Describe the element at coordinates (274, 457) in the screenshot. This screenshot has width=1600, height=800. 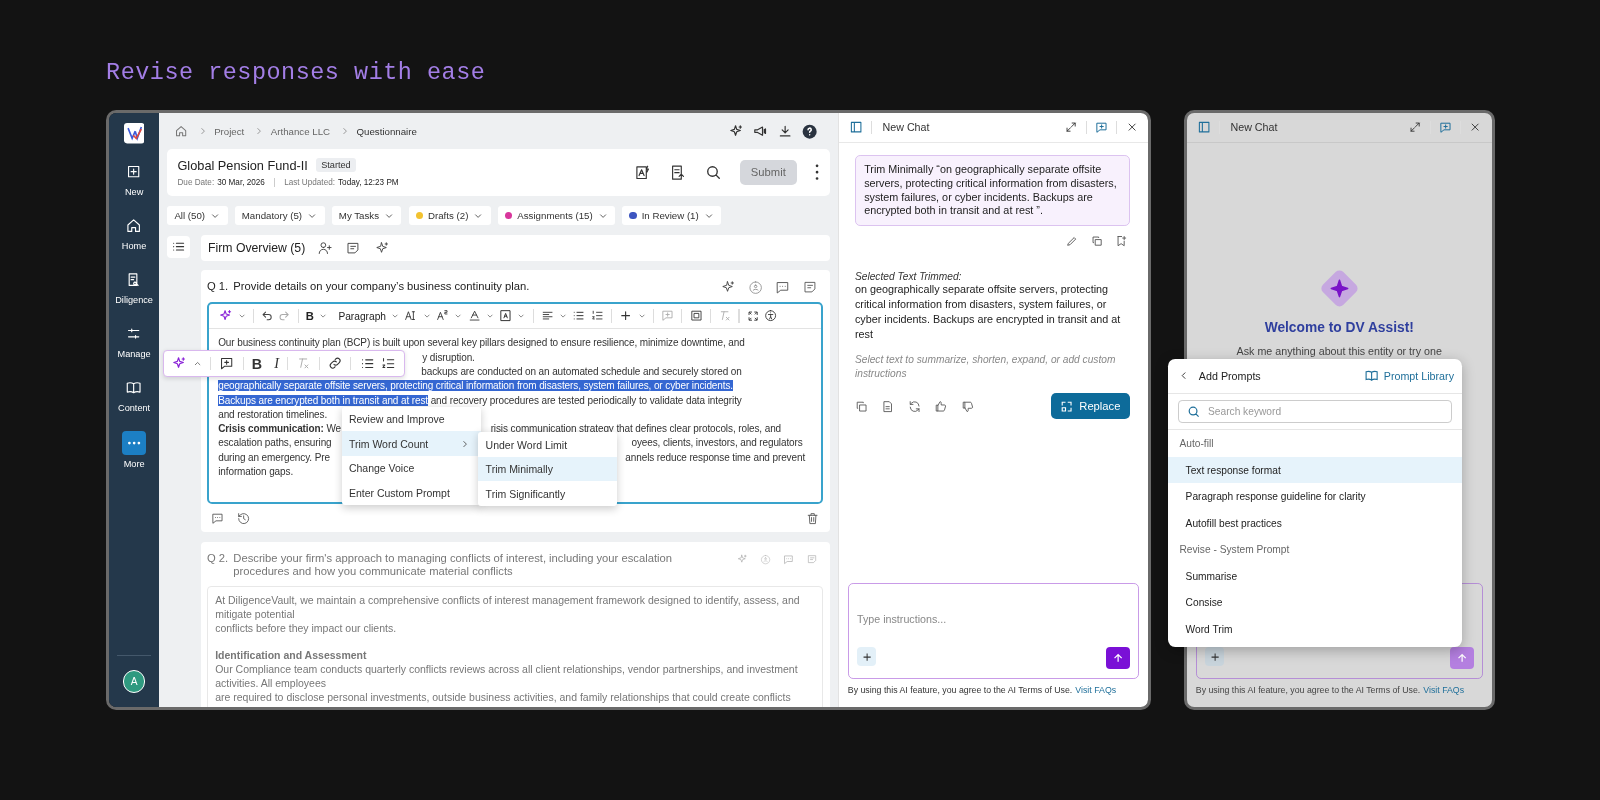
I see `answer-text: during an emergency. Pre` at that location.